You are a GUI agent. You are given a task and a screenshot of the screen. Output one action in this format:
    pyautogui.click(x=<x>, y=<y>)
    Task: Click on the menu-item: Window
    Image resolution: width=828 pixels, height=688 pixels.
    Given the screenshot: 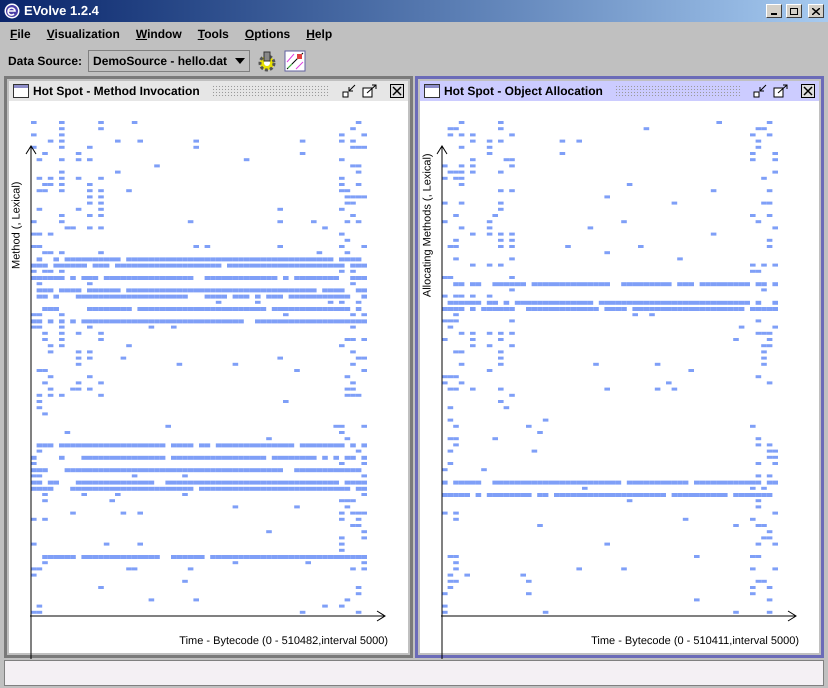 What is the action you would take?
    pyautogui.click(x=159, y=34)
    